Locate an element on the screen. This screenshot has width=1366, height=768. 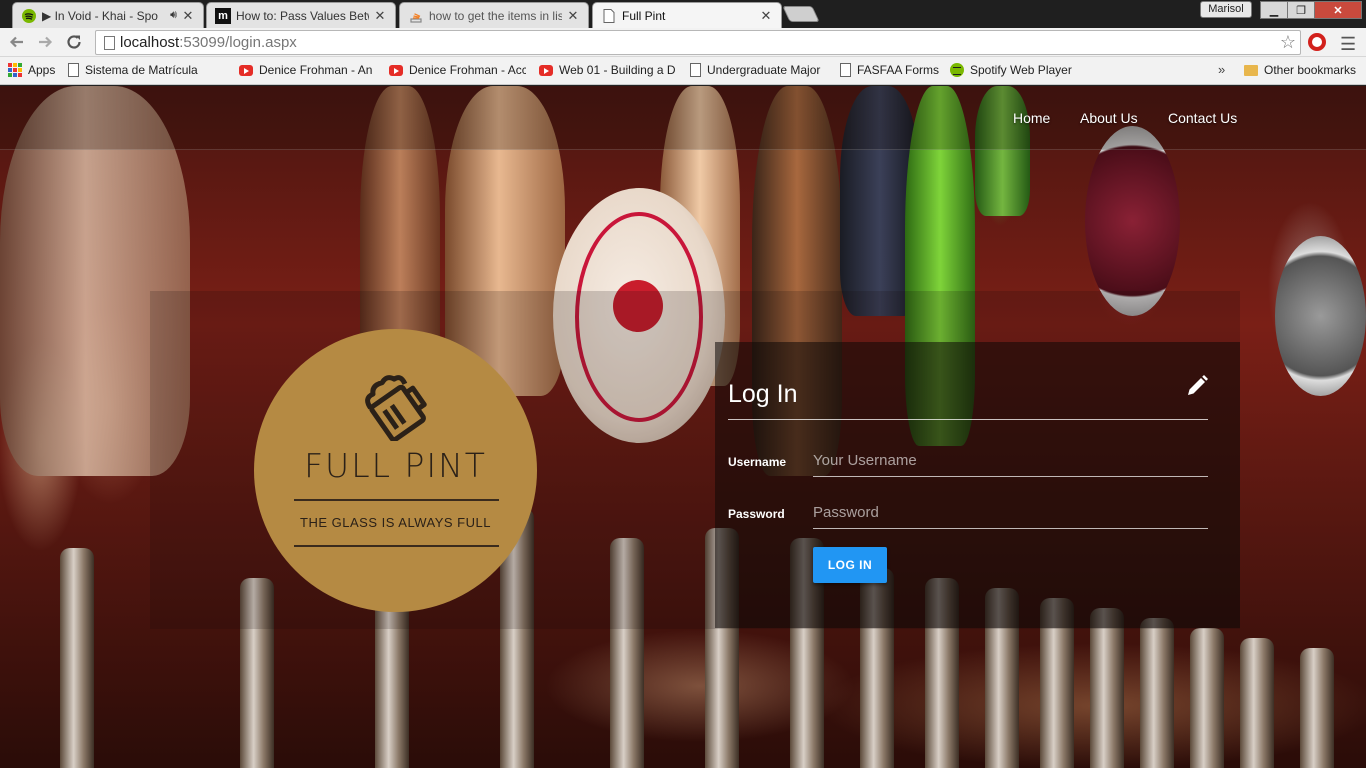
close-window-button: ✕ is located at coordinates (1338, 10).